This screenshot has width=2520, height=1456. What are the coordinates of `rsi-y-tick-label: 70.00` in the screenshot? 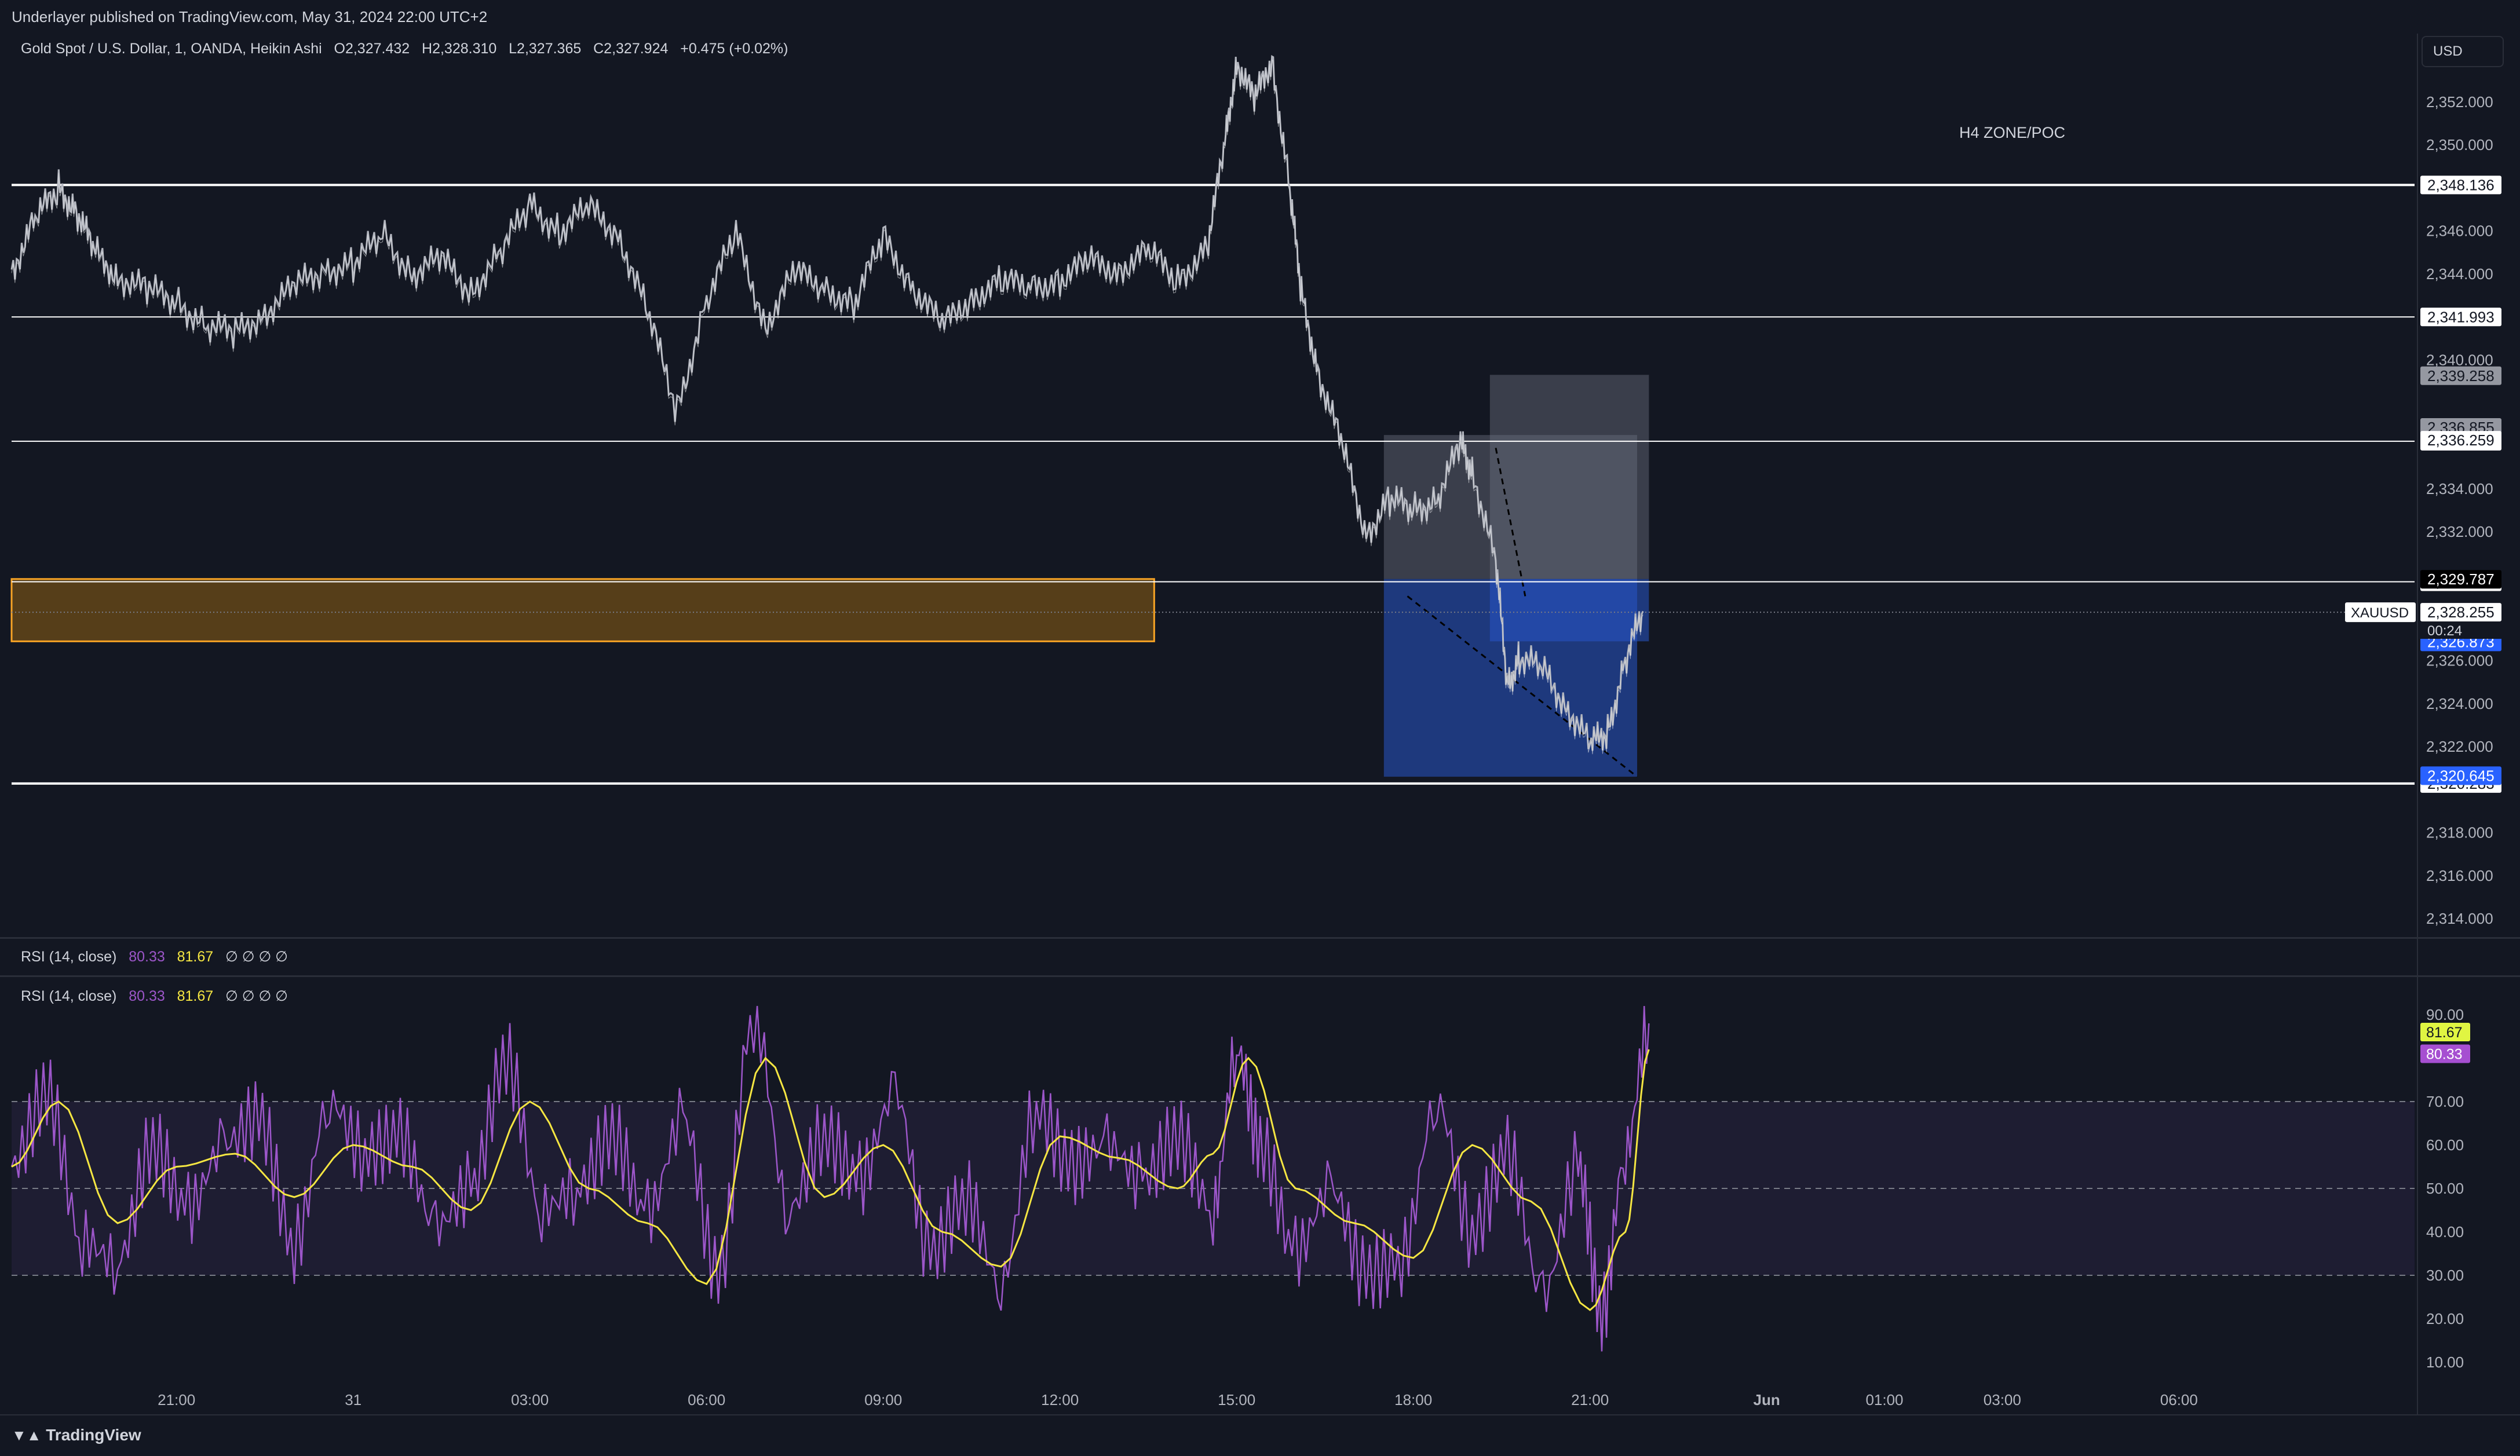 It's located at (2445, 1101).